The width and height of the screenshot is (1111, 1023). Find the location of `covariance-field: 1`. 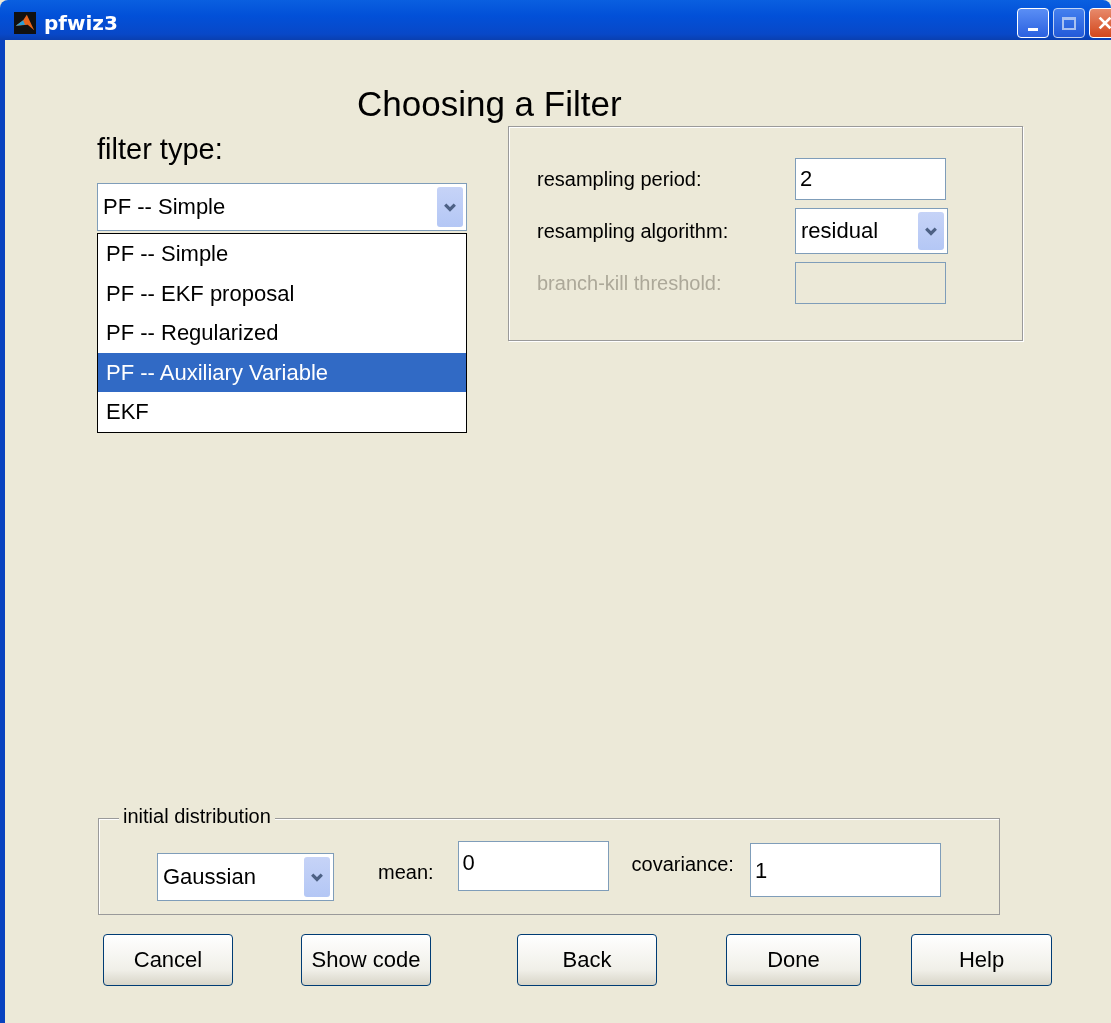

covariance-field: 1 is located at coordinates (845, 870).